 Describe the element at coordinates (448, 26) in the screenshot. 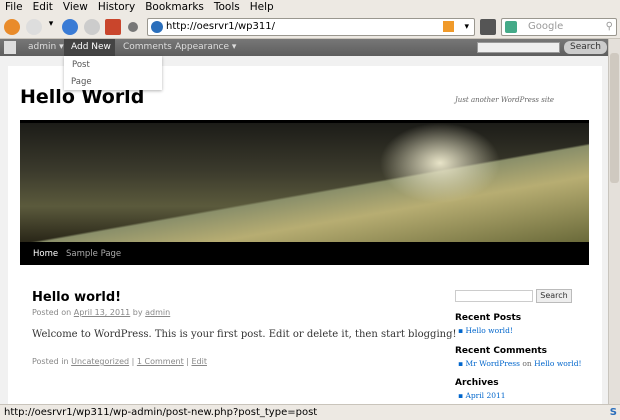

I see `rss-icon` at that location.